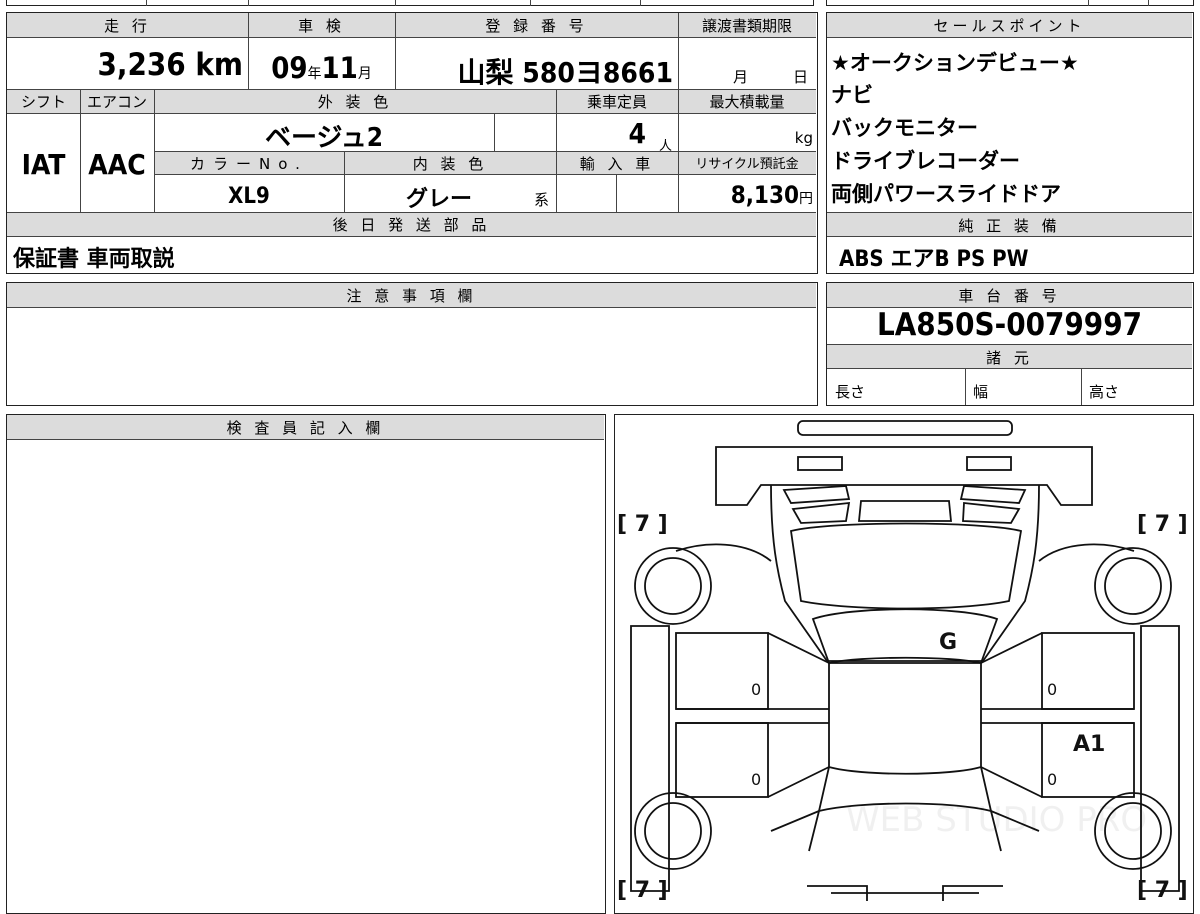 This screenshot has height=914, width=1200. What do you see at coordinates (43, 102) in the screenshot?
I see `shift-label: シフト` at bounding box center [43, 102].